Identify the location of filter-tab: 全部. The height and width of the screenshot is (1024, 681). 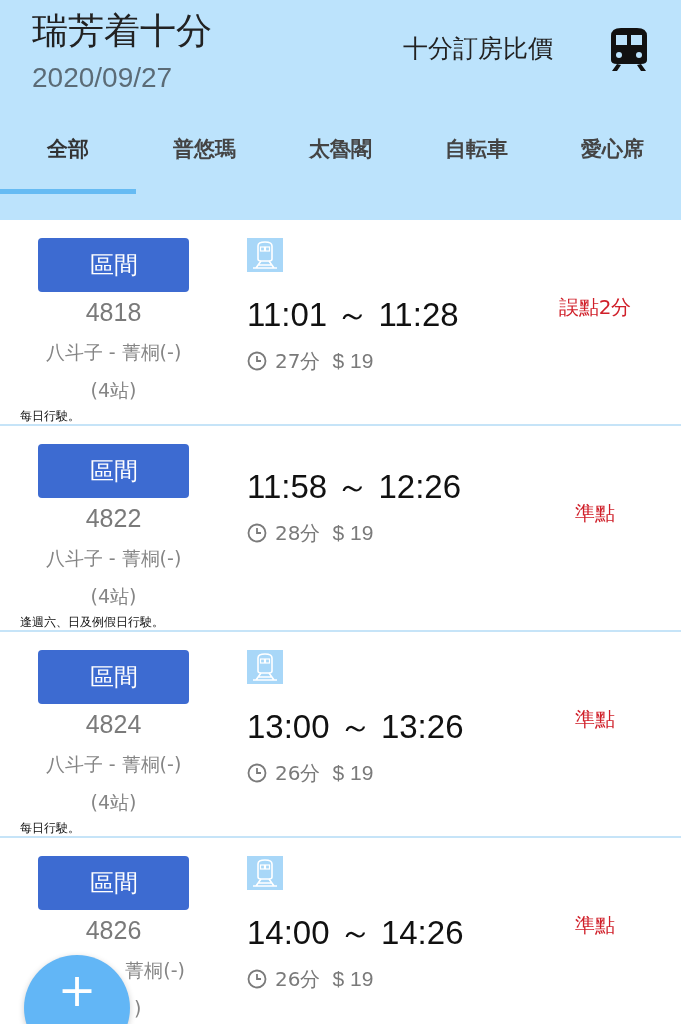
(68, 151).